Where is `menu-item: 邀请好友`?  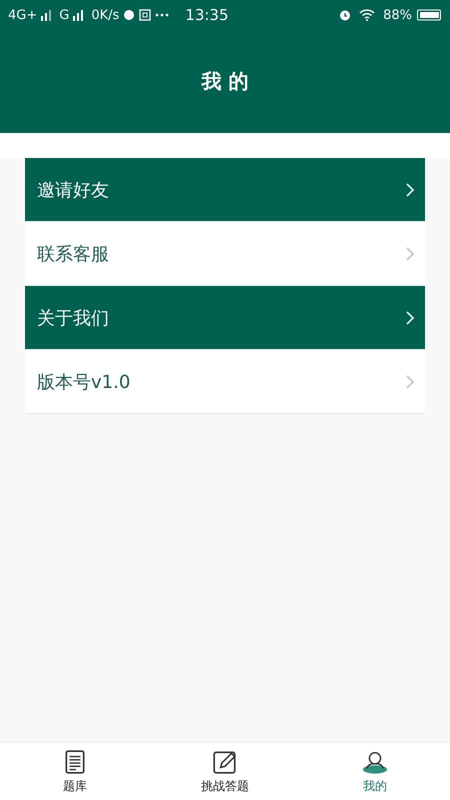 menu-item: 邀请好友 is located at coordinates (225, 190).